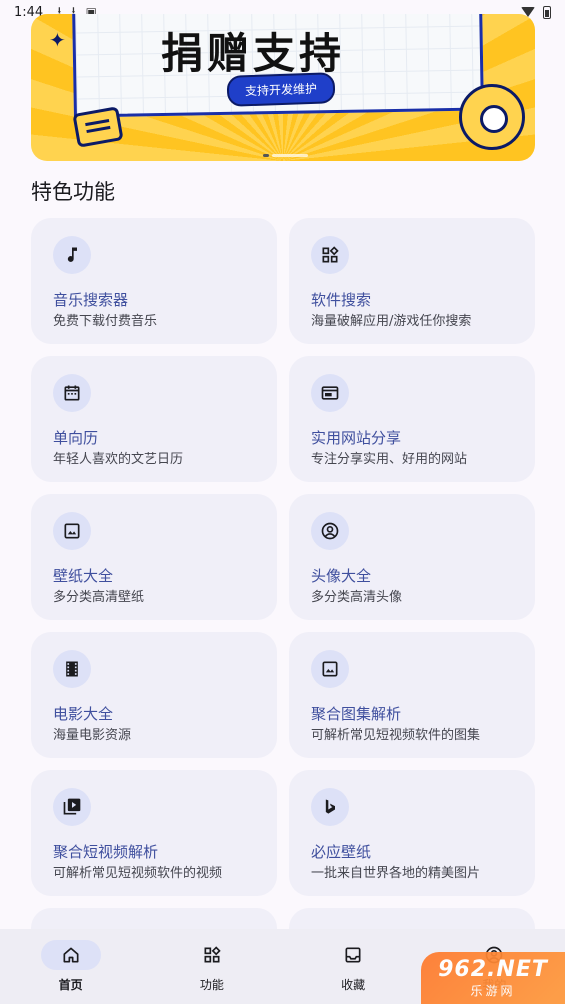 The image size is (565, 1004). What do you see at coordinates (492, 117) in the screenshot?
I see `megaphone-icon` at bounding box center [492, 117].